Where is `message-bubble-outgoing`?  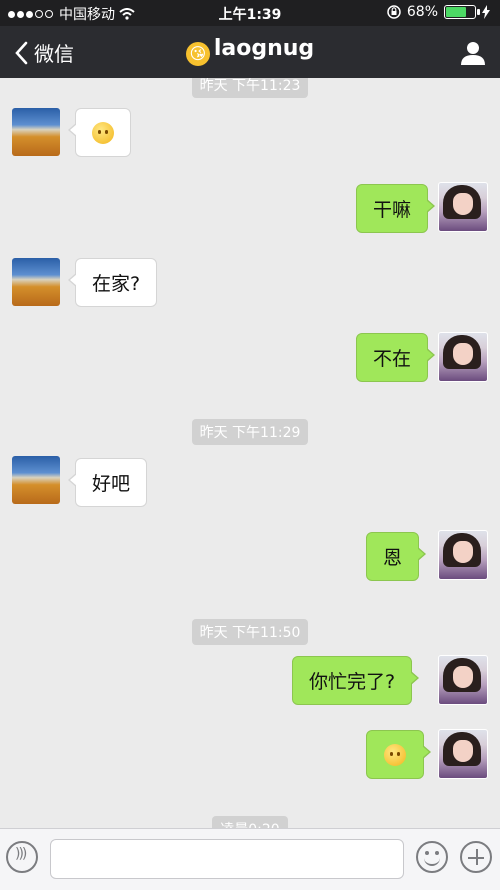 message-bubble-outgoing is located at coordinates (398, 754).